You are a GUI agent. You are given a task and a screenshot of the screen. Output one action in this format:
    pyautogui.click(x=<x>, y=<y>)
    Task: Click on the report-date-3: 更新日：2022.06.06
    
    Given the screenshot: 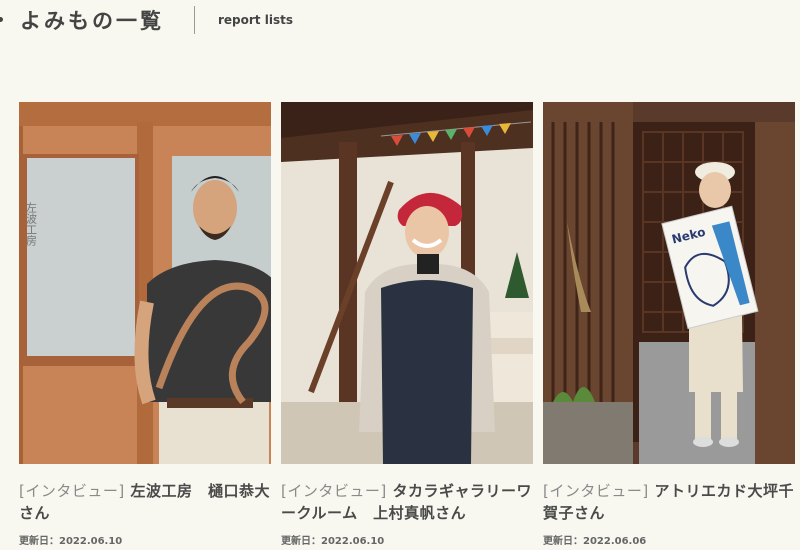 What is the action you would take?
    pyautogui.click(x=669, y=539)
    